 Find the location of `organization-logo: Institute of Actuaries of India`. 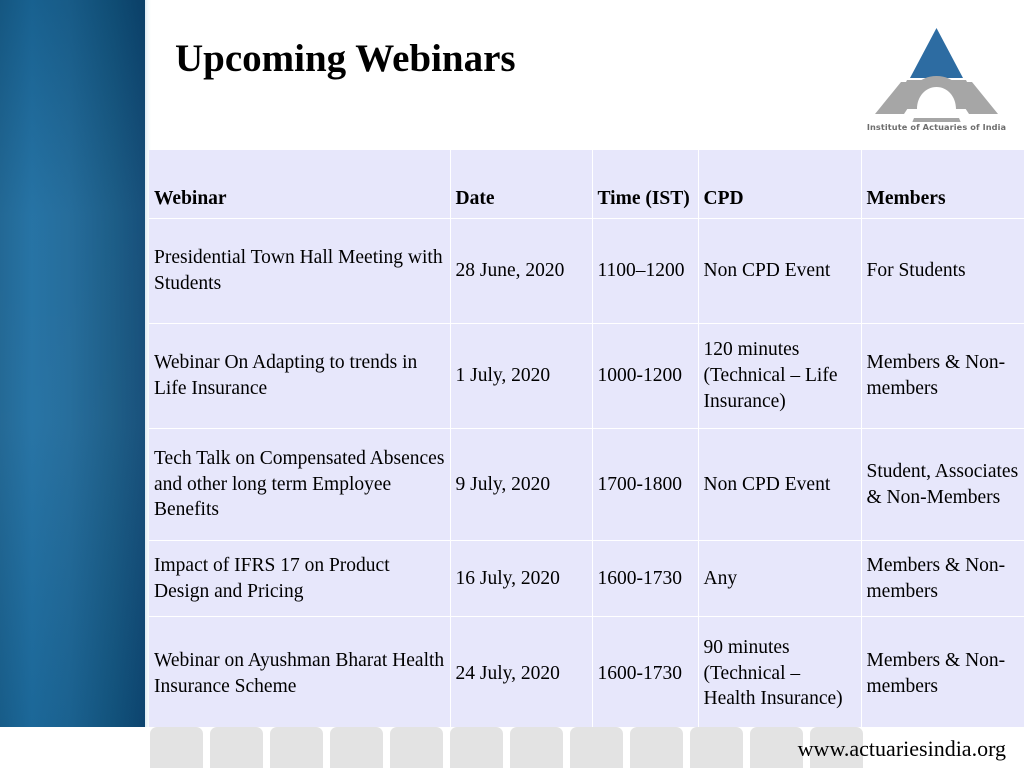

organization-logo: Institute of Actuaries of India is located at coordinates (936, 78).